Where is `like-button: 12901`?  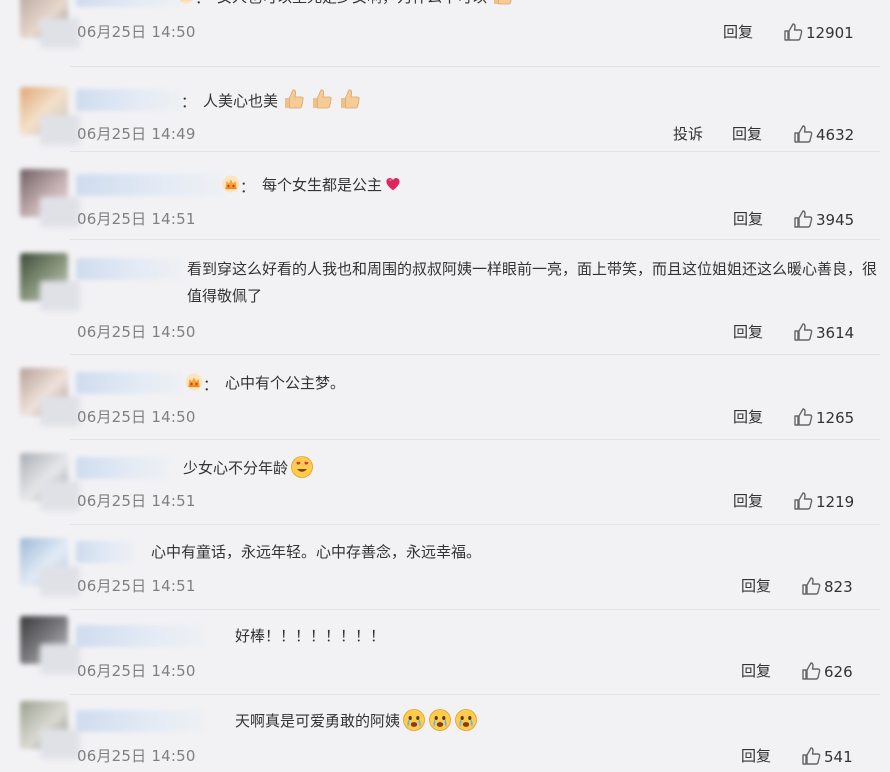 like-button: 12901 is located at coordinates (818, 32).